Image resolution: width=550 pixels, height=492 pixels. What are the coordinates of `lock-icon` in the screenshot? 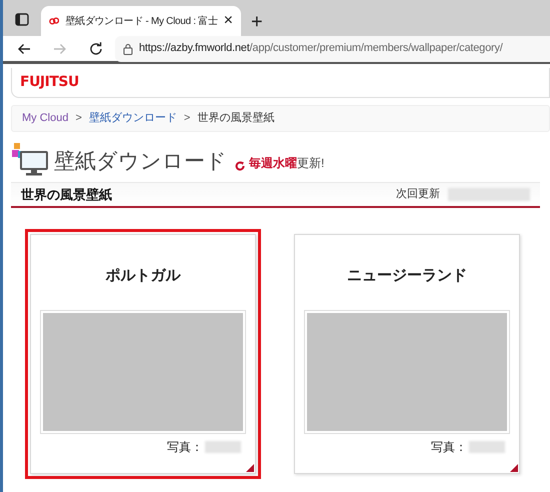 It's located at (128, 48).